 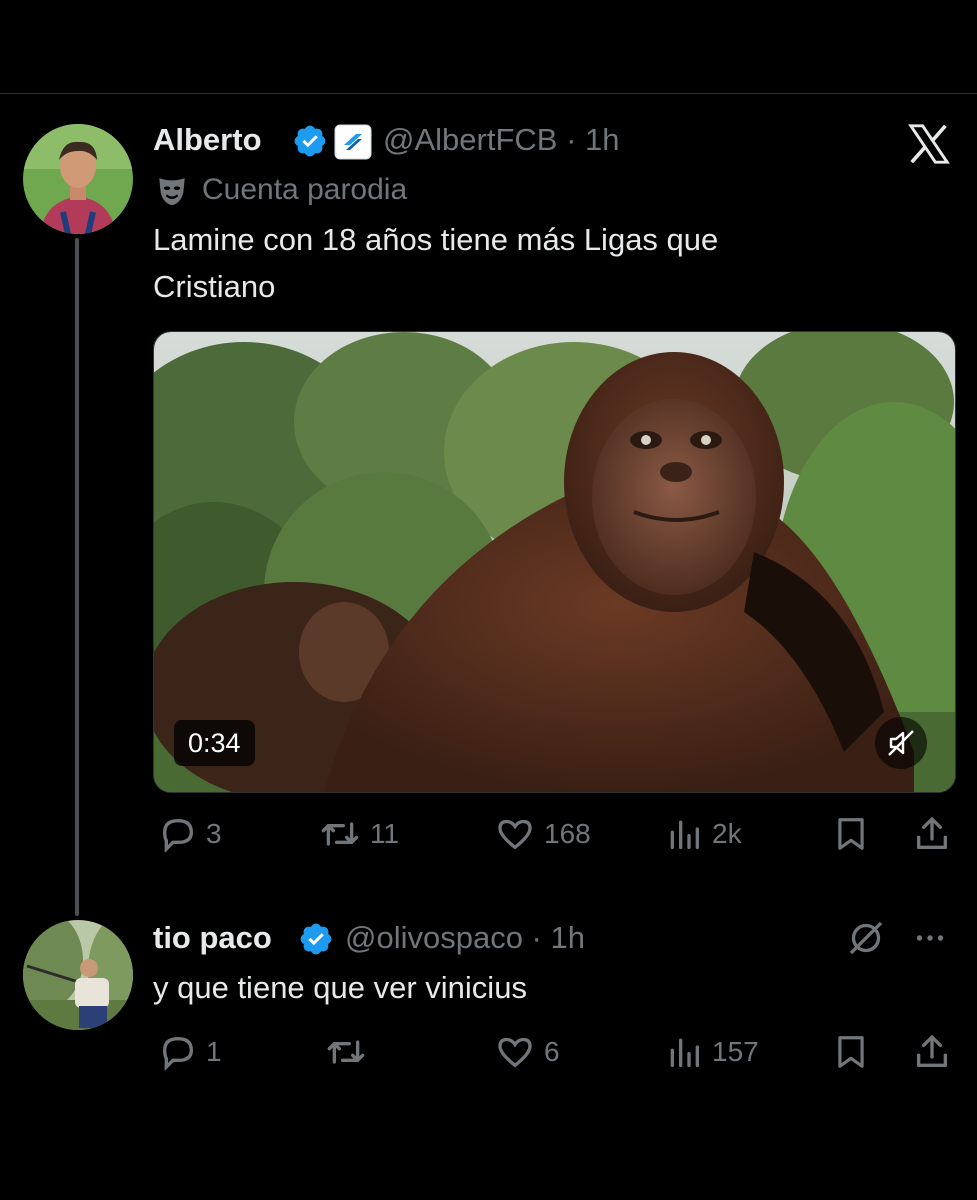 What do you see at coordinates (78, 179) in the screenshot?
I see `author-avatar` at bounding box center [78, 179].